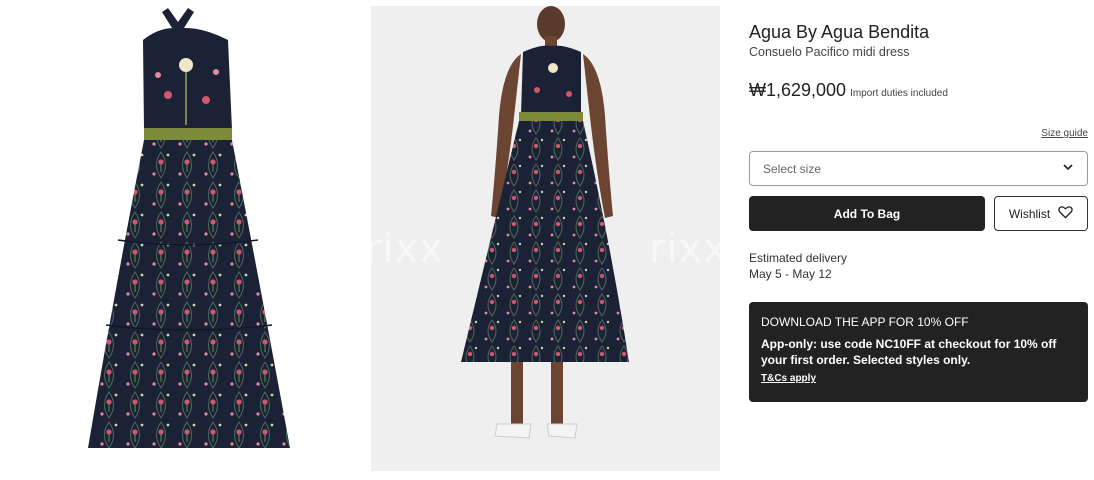 The width and height of the screenshot is (1094, 480). I want to click on wishlist-button: Wishlist, so click(1041, 213).